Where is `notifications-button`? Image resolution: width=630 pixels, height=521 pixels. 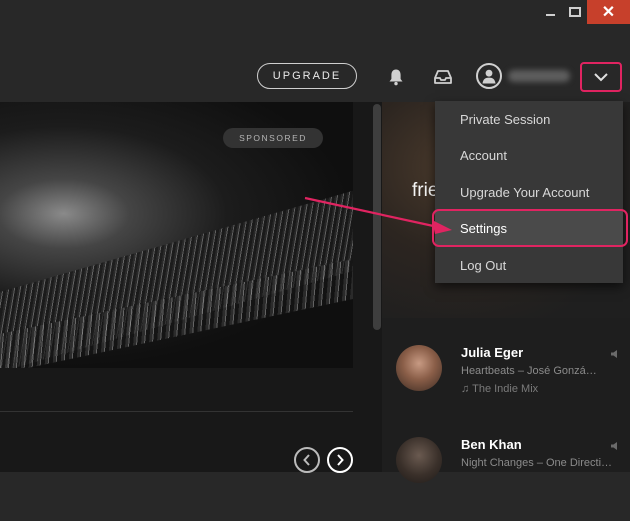
notifications-button is located at coordinates (396, 77).